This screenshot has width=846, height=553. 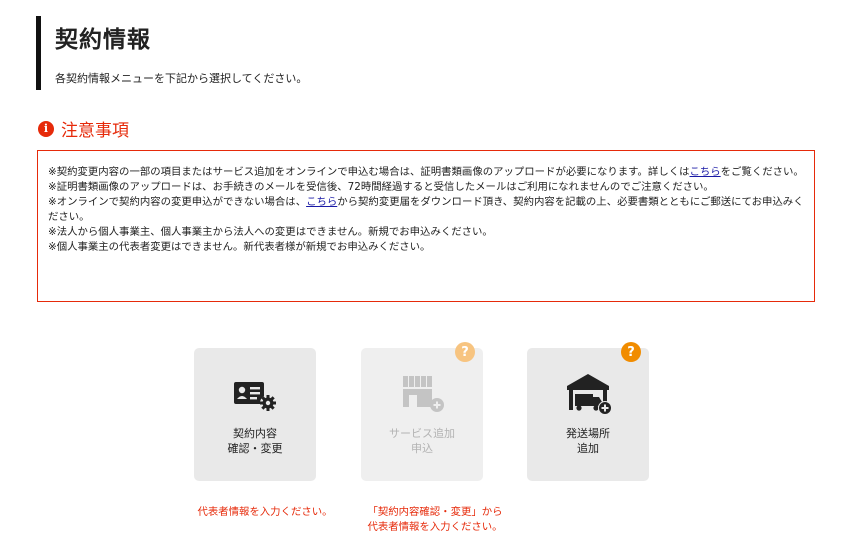 I want to click on warning-line: 「契約内容確認・変更」から, so click(x=435, y=512).